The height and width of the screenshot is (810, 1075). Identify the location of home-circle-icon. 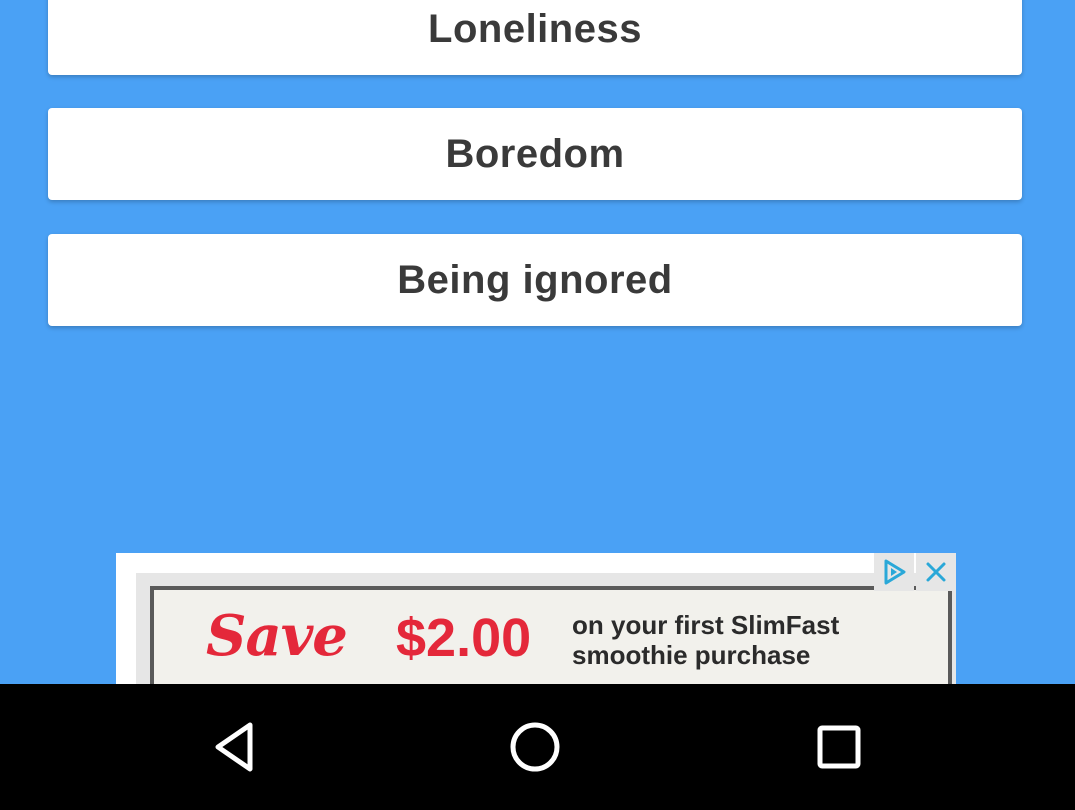
(535, 747).